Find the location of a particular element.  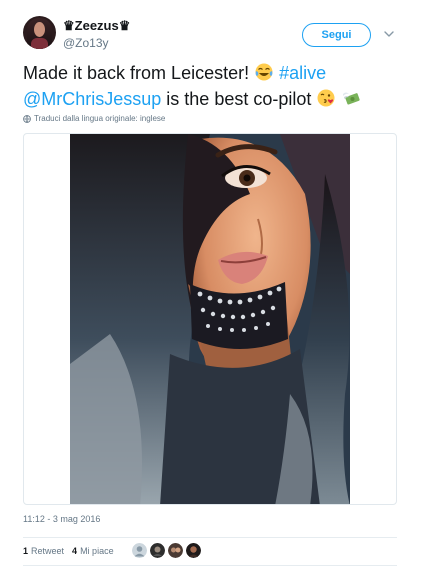

like-stat: 4 Mi piace is located at coordinates (93, 551).